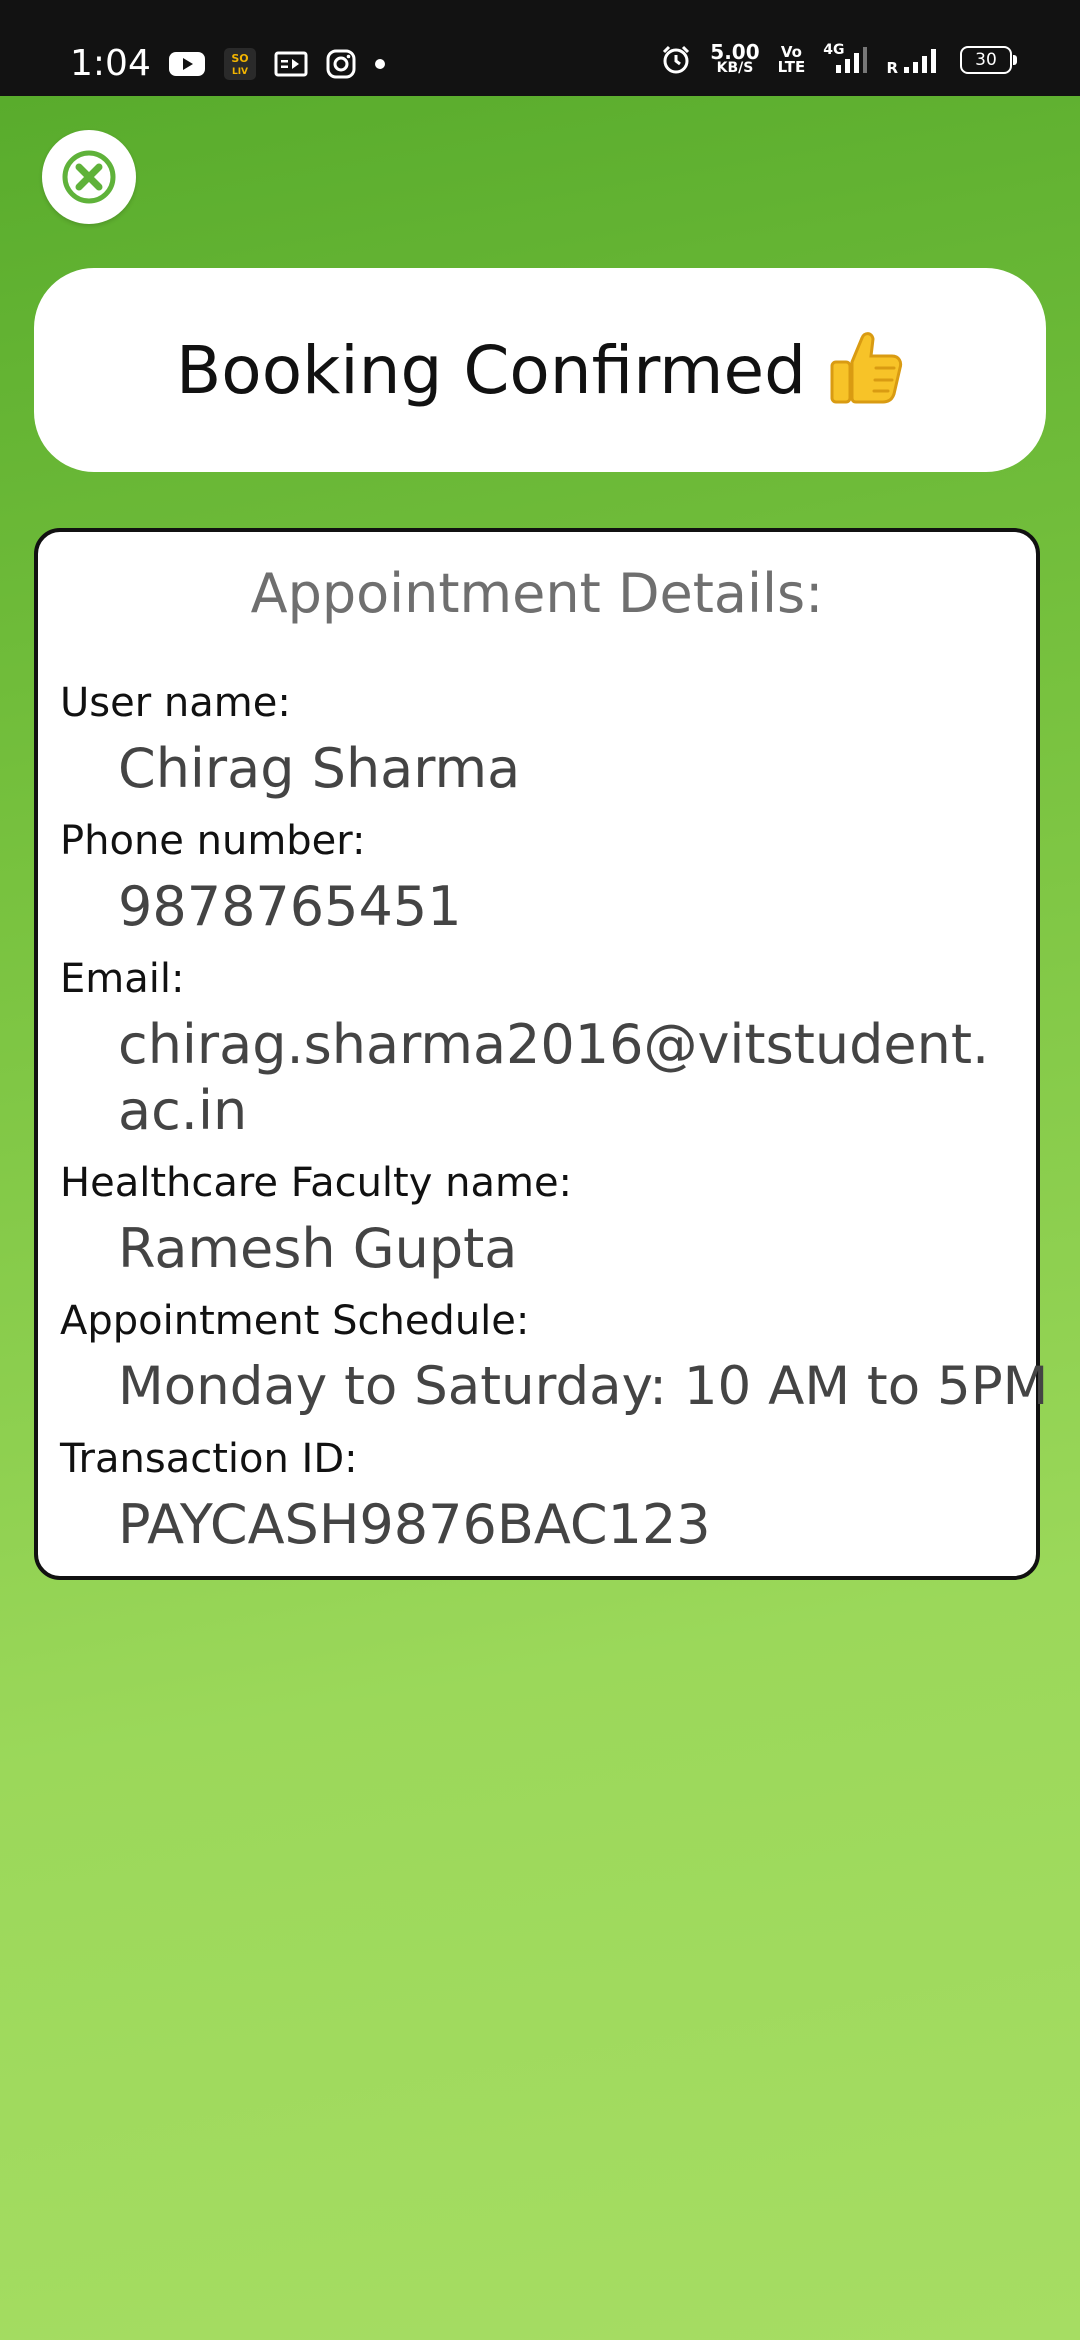  What do you see at coordinates (554, 1077) in the screenshot?
I see `email-value: chirag.sharma2016@vitstudent.ac.in` at bounding box center [554, 1077].